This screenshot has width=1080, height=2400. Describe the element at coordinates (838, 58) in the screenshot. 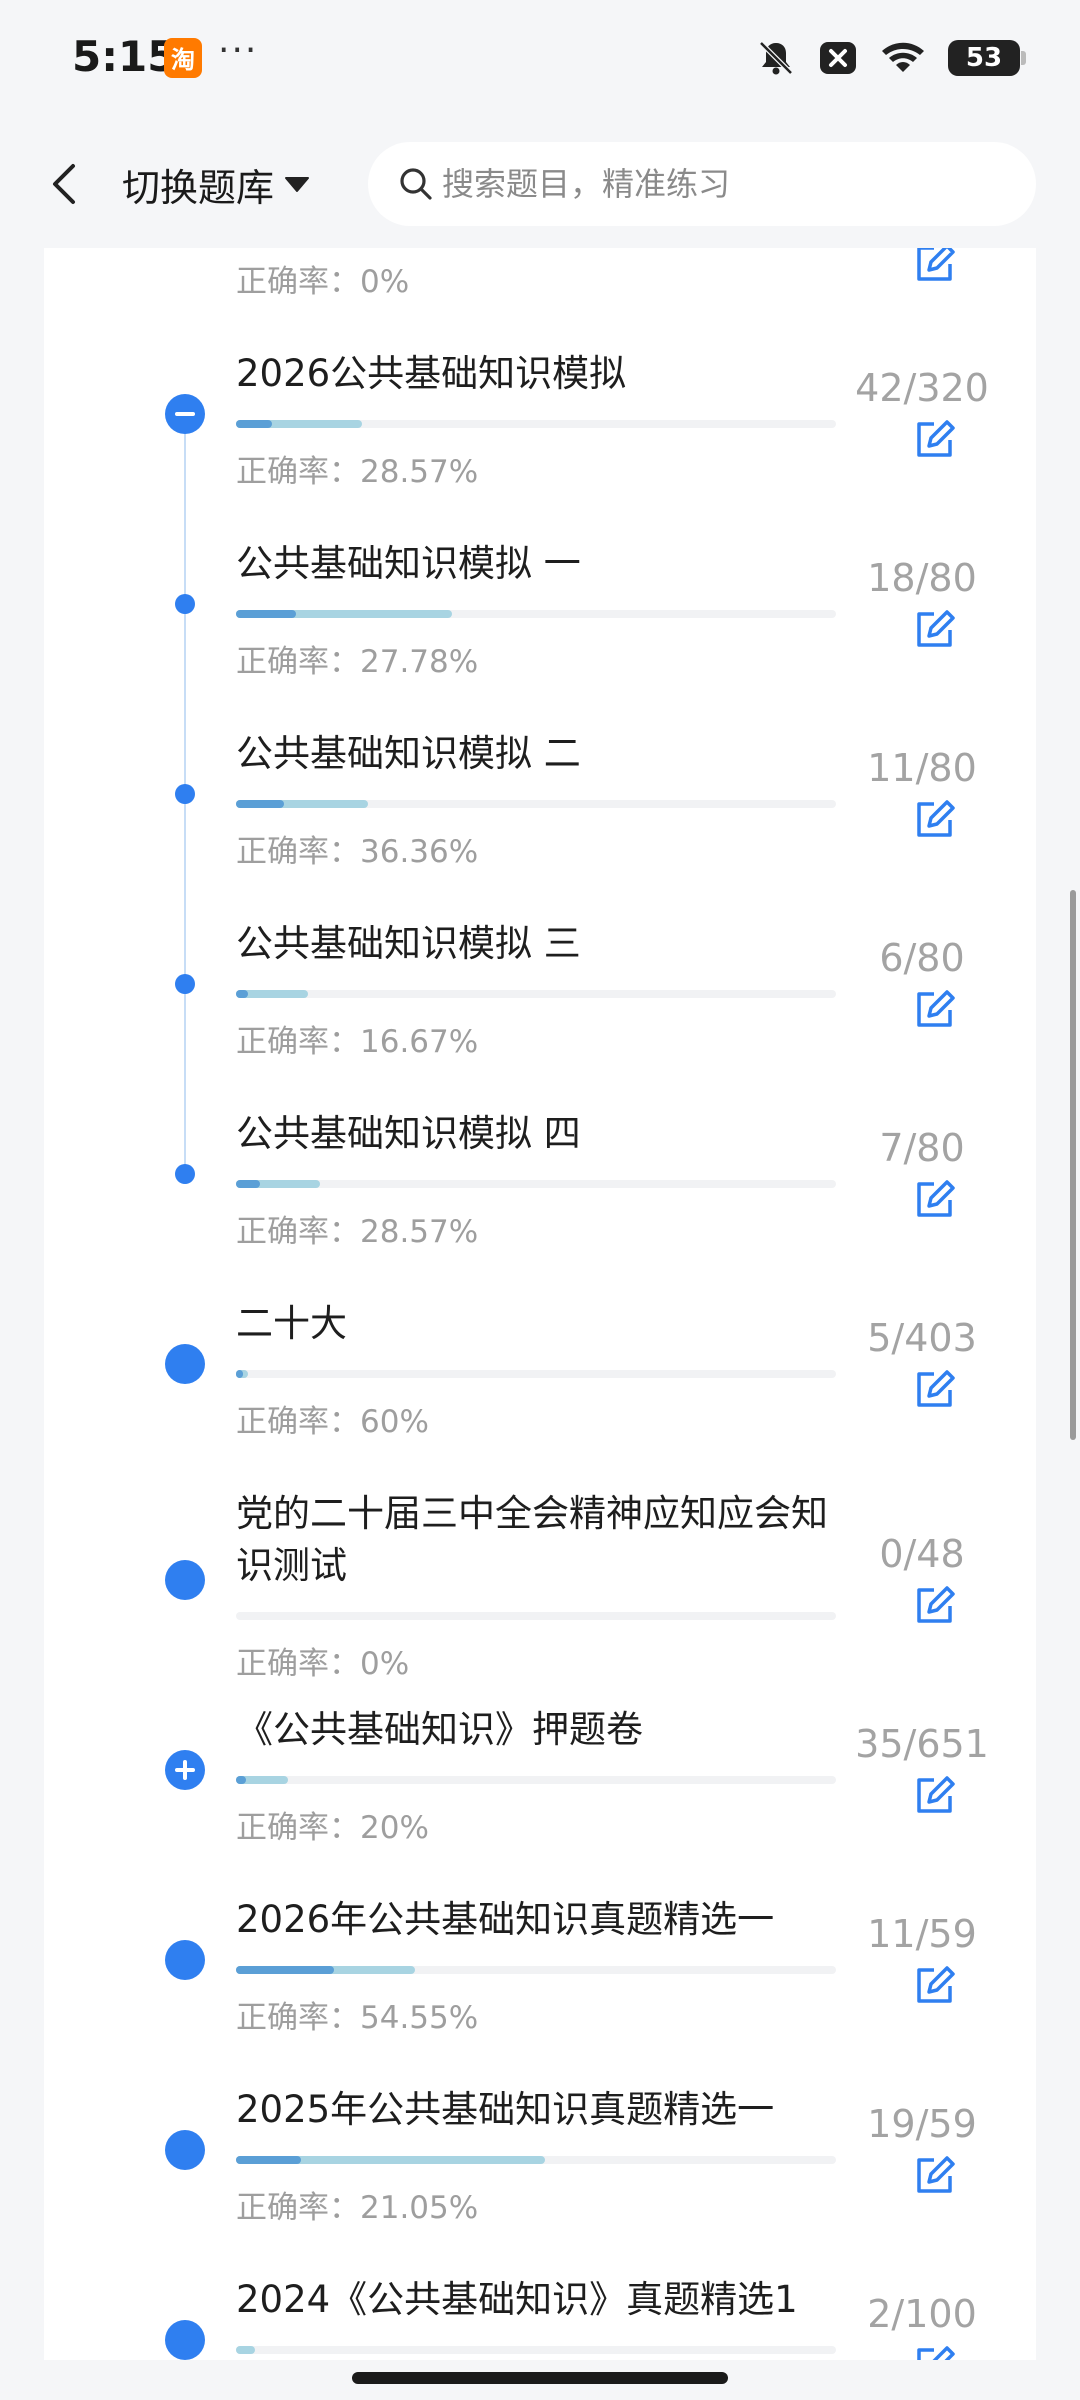

I see `close-box-icon` at that location.